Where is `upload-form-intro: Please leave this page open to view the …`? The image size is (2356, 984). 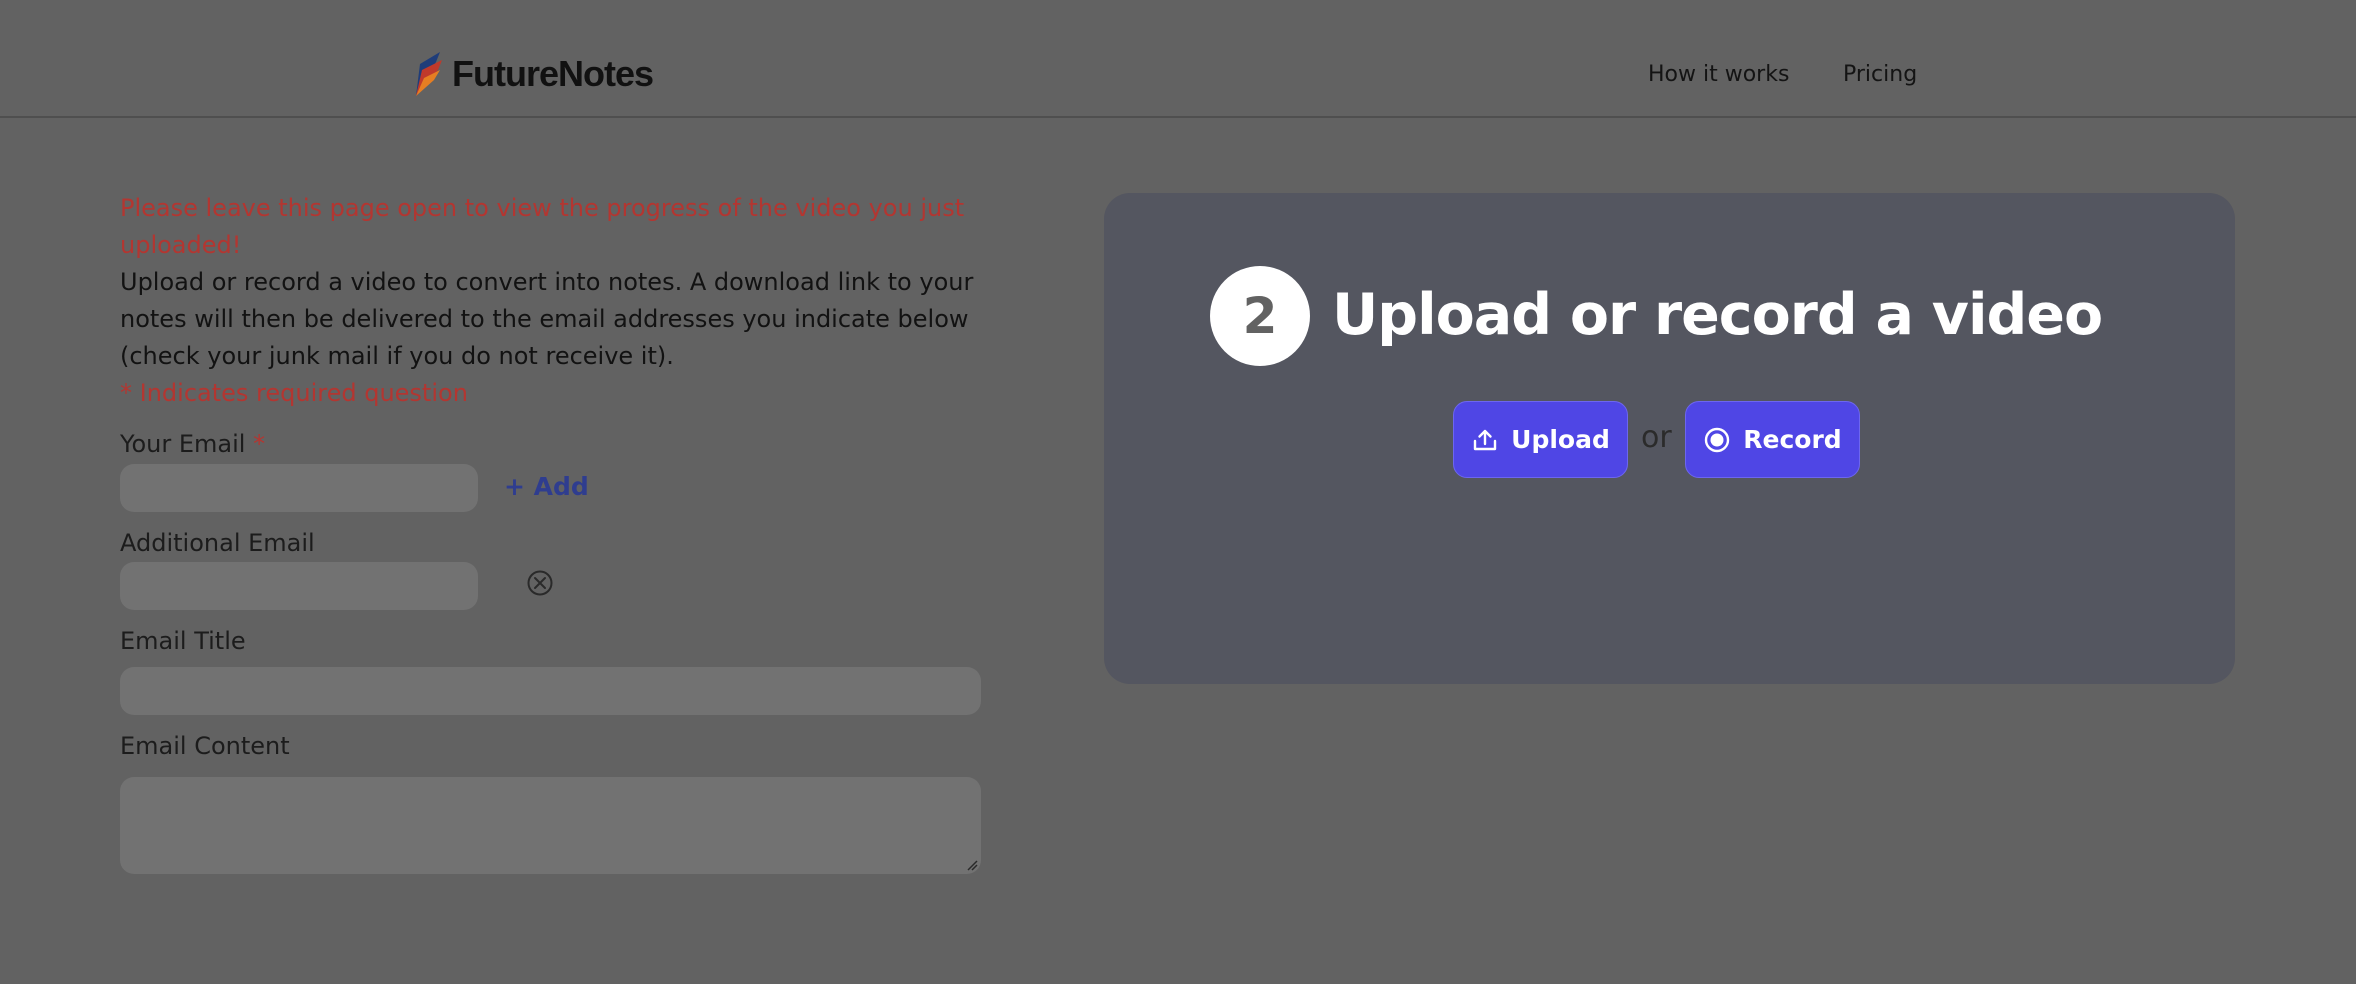 upload-form-intro: Please leave this page open to view the … is located at coordinates (551, 301).